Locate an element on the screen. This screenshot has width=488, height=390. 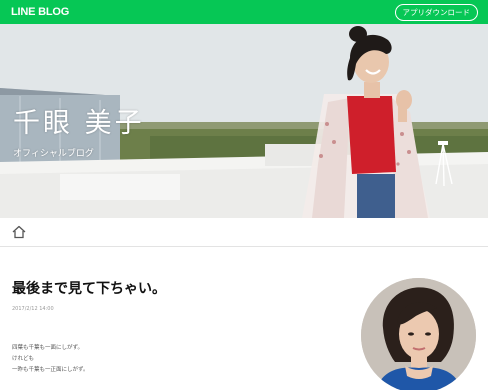
post-body: 四葉も千葉も一面にしがず。 けれども 一昨も千葉も一正面にしがず。 is located at coordinates (50, 359).